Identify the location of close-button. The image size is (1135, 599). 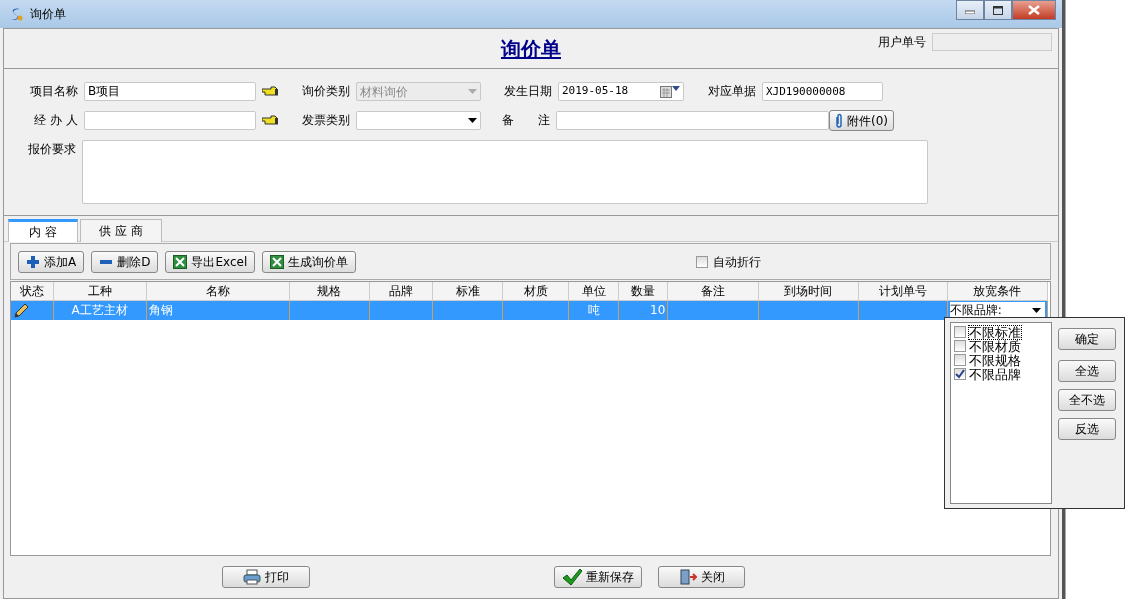
(1034, 10).